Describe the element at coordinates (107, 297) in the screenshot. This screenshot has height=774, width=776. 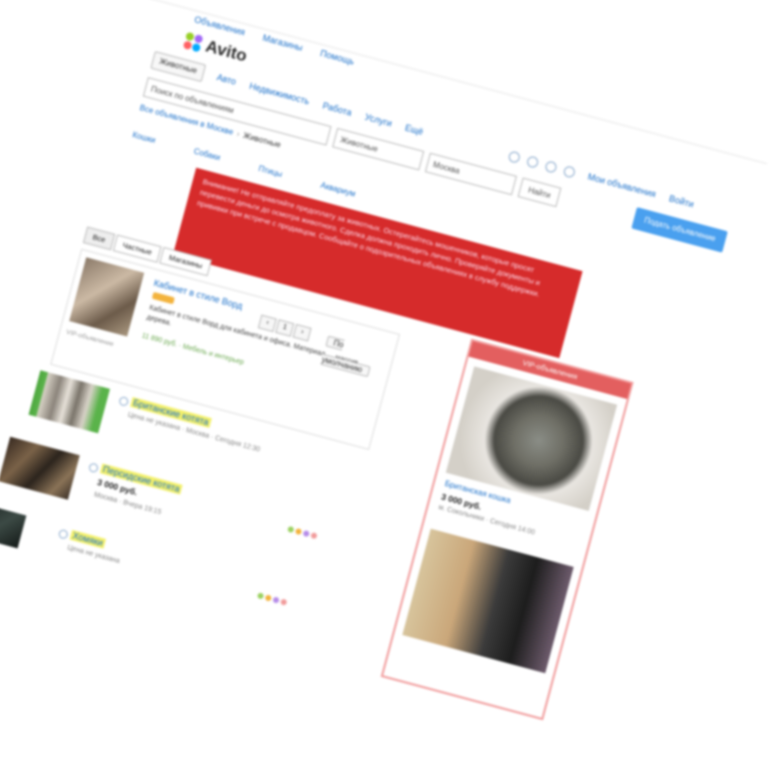
I see `vip-thumbnail` at that location.